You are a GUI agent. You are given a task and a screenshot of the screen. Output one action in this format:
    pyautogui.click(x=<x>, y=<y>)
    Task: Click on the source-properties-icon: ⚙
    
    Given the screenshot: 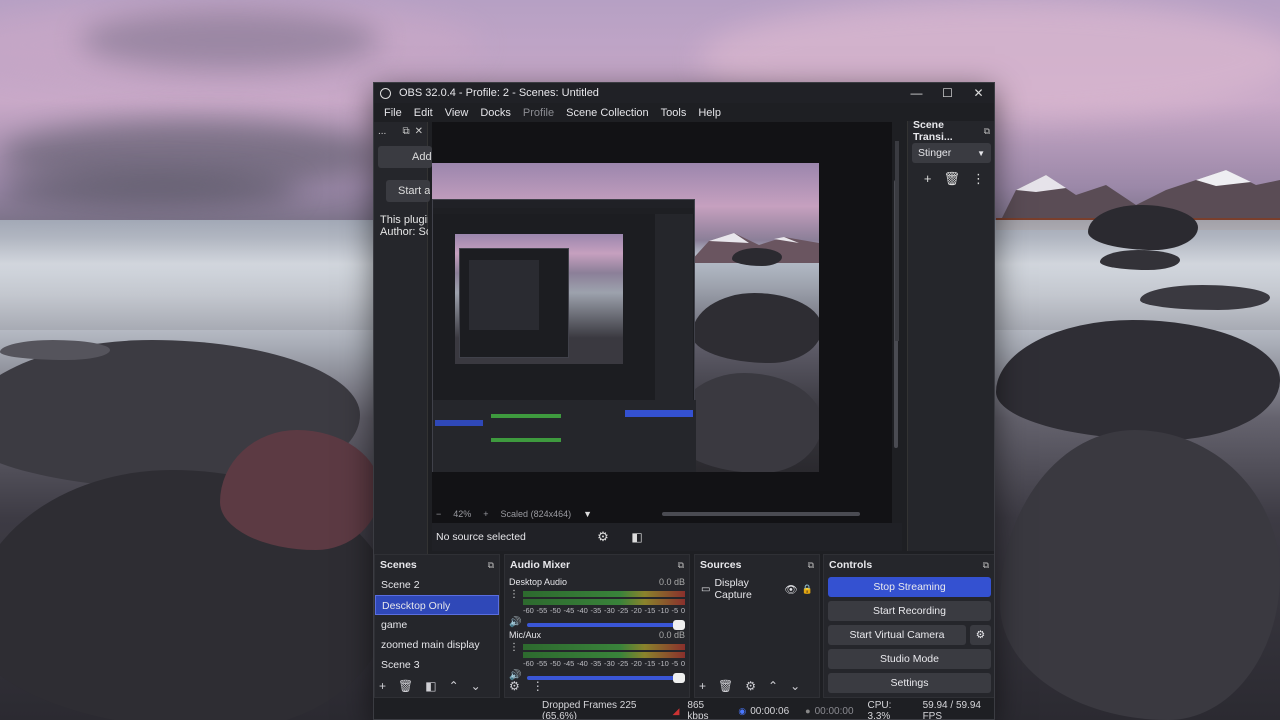 What is the action you would take?
    pyautogui.click(x=750, y=686)
    